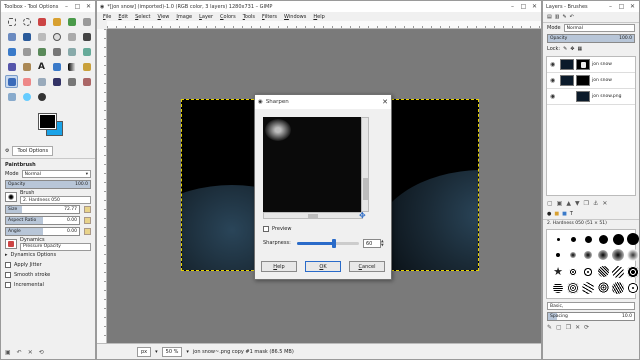 This screenshot has width=640, height=360. Describe the element at coordinates (48, 184) in the screenshot. I see `opacity-slider: Opacity 100.0` at that location.